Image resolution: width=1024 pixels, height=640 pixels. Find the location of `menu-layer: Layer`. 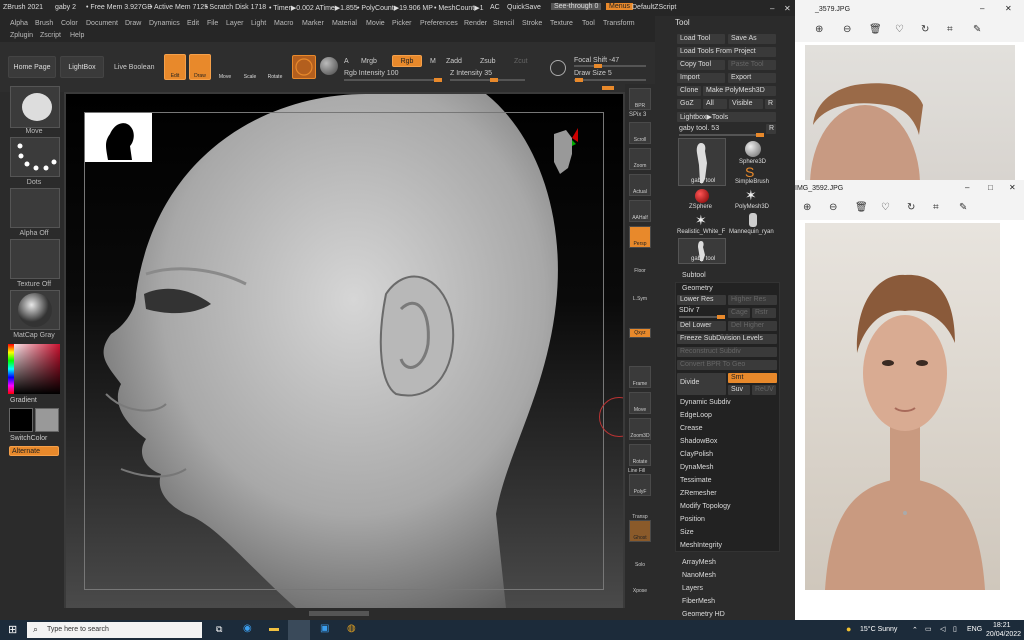

menu-layer: Layer is located at coordinates (235, 23).